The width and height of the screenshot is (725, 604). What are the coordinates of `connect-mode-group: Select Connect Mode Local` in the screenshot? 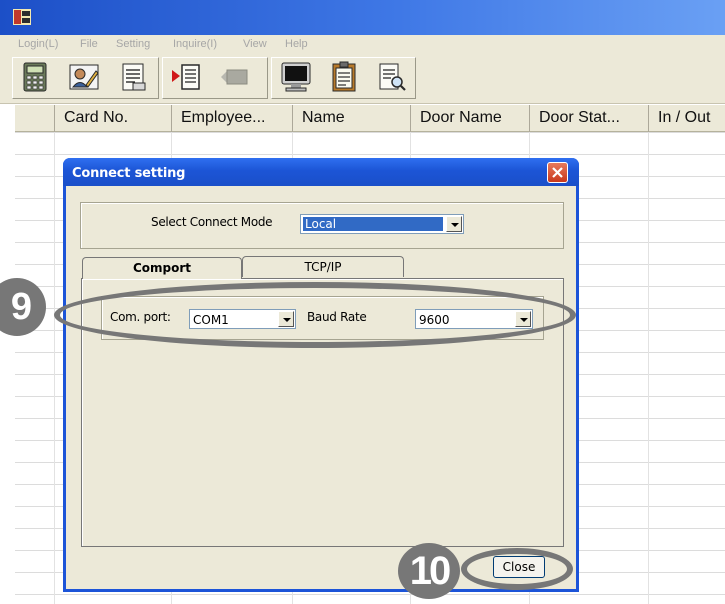 It's located at (322, 225).